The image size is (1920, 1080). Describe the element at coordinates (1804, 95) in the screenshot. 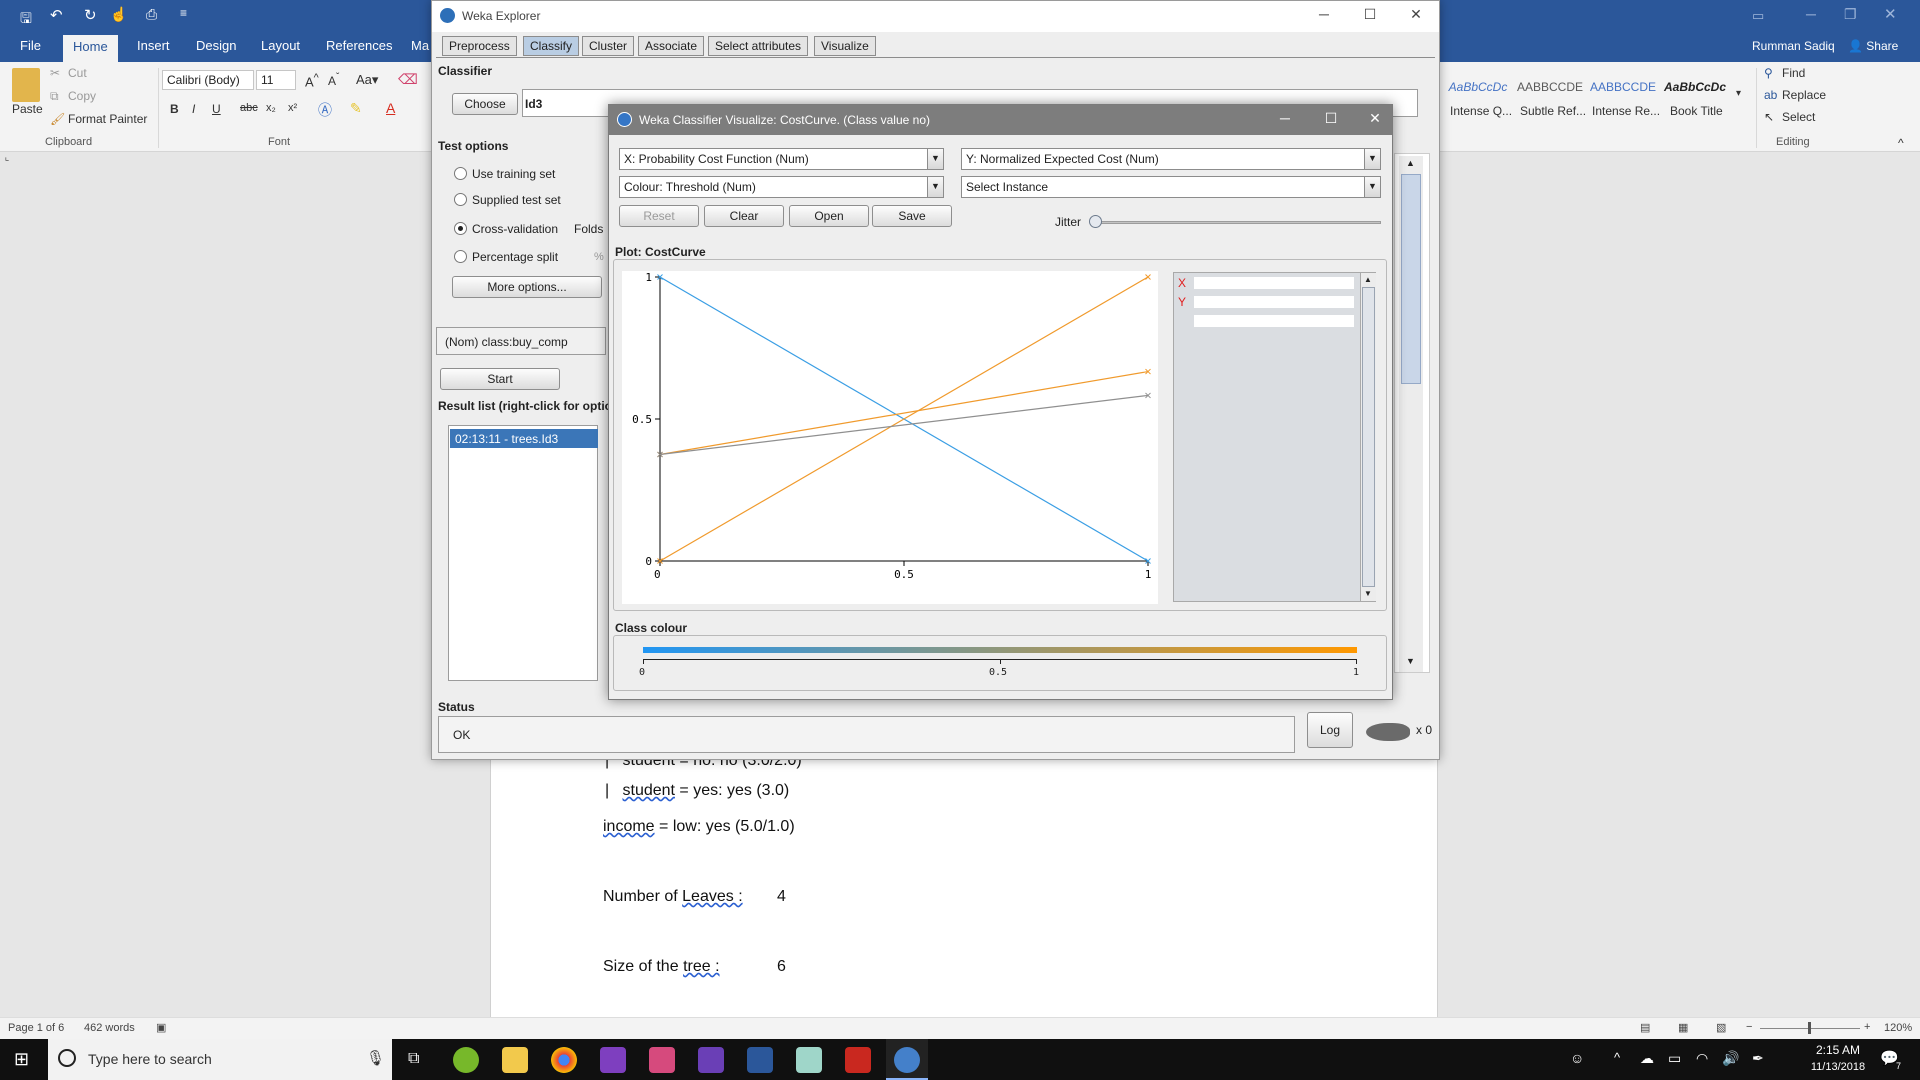

I see `replace-button: Replace` at that location.